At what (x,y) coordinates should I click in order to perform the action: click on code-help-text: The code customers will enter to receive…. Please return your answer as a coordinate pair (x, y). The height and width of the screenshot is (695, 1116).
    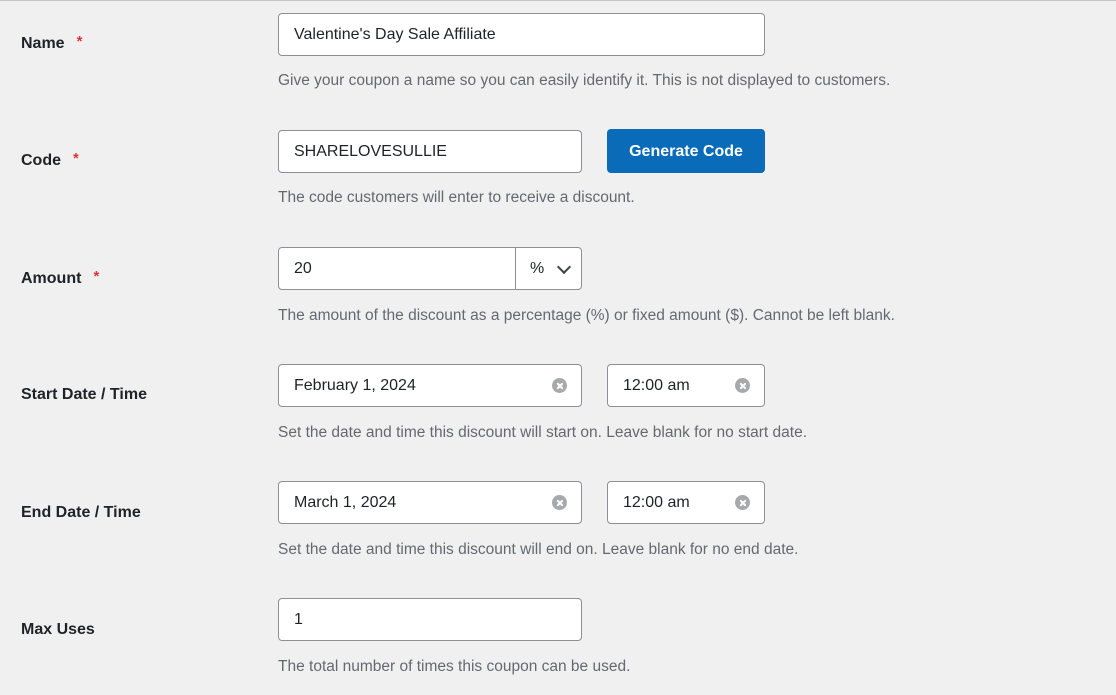
    Looking at the image, I should click on (456, 197).